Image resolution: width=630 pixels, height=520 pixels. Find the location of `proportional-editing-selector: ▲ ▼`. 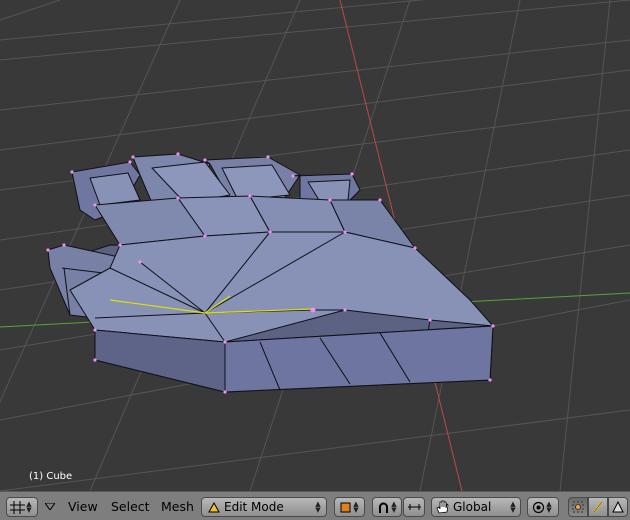

proportional-editing-selector: ▲ ▼ is located at coordinates (543, 507).